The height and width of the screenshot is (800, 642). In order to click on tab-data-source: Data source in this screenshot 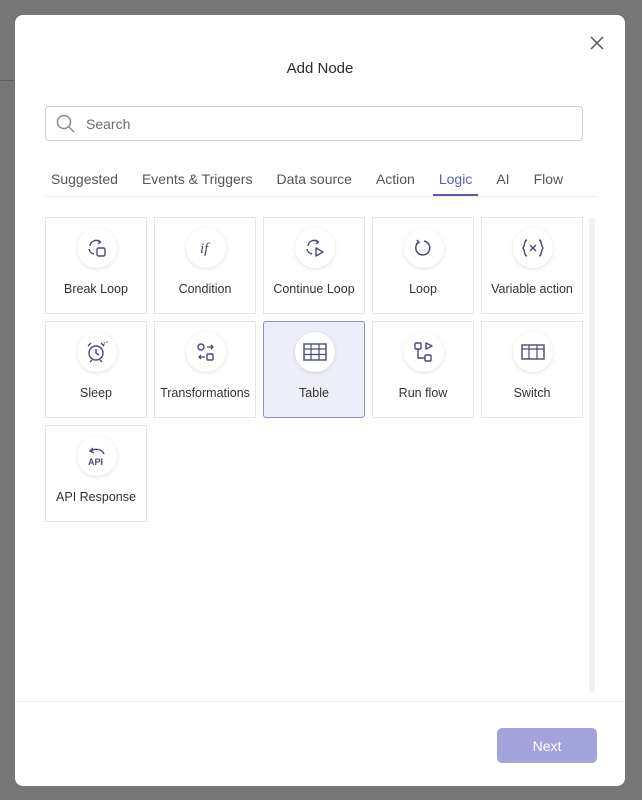, I will do `click(313, 183)`.